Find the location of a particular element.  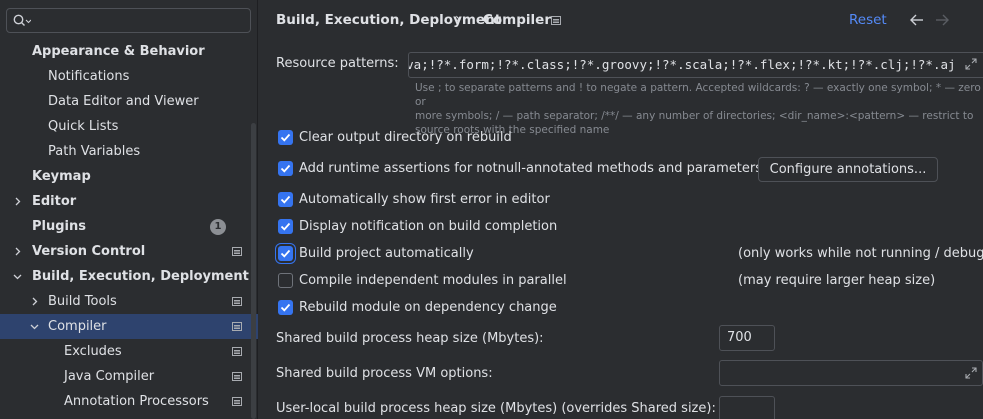

build-automatically-checkbox is located at coordinates (285, 253).